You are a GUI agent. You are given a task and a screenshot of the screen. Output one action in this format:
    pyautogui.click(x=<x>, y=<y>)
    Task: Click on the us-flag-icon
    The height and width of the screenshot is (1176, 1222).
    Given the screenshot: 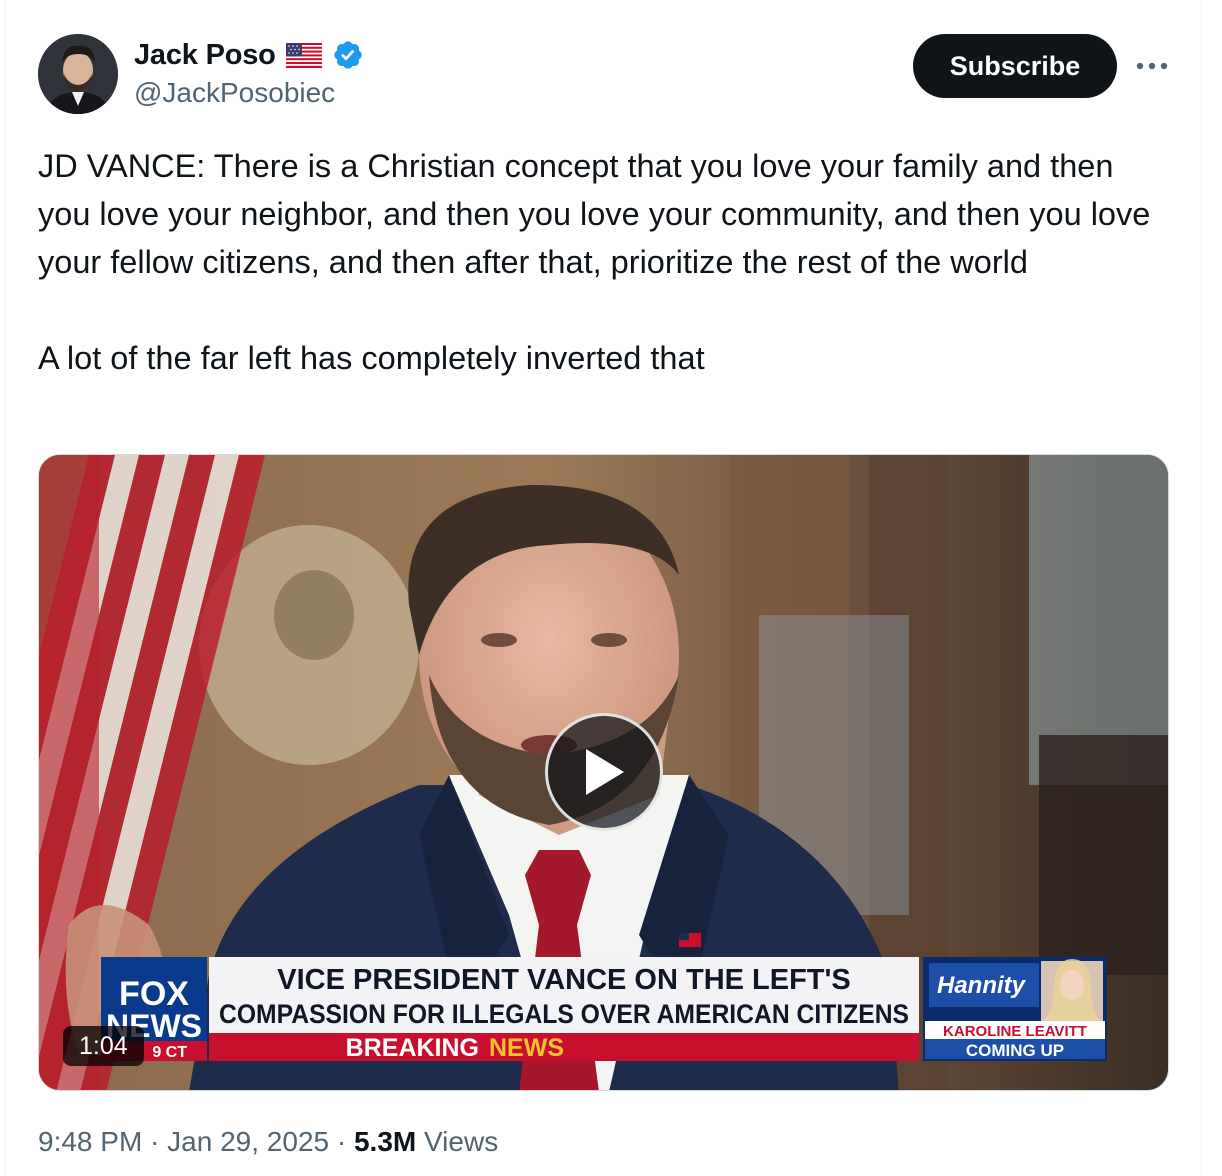 What is the action you would take?
    pyautogui.click(x=303, y=55)
    